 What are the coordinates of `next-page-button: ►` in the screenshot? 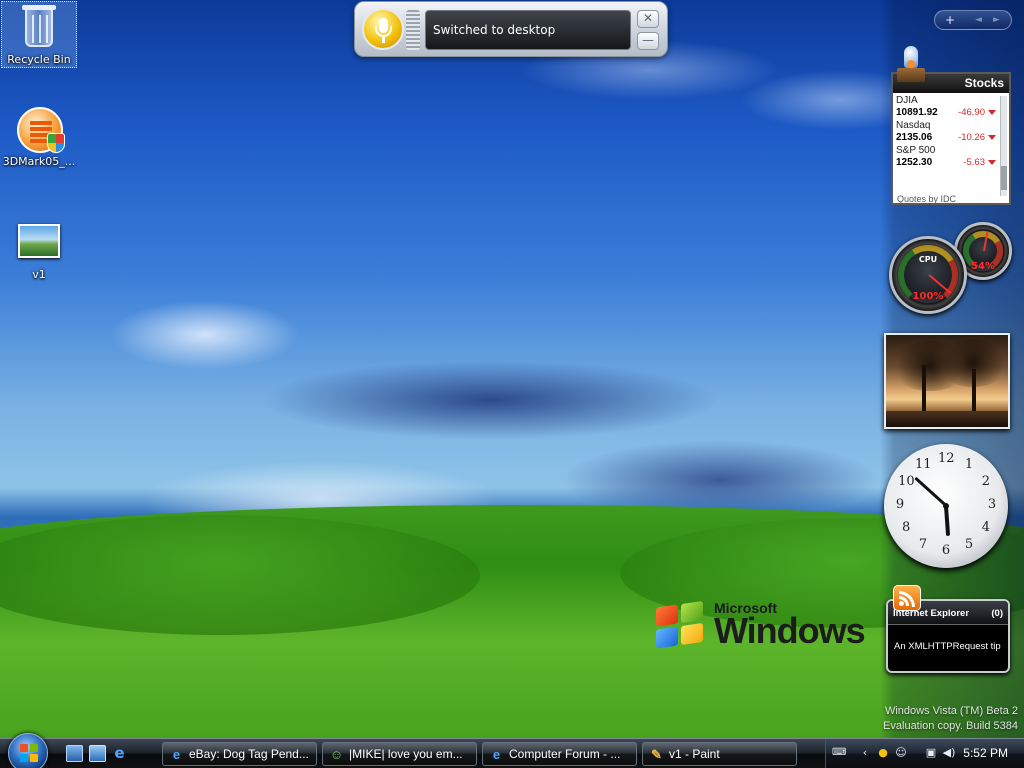 It's located at (996, 20).